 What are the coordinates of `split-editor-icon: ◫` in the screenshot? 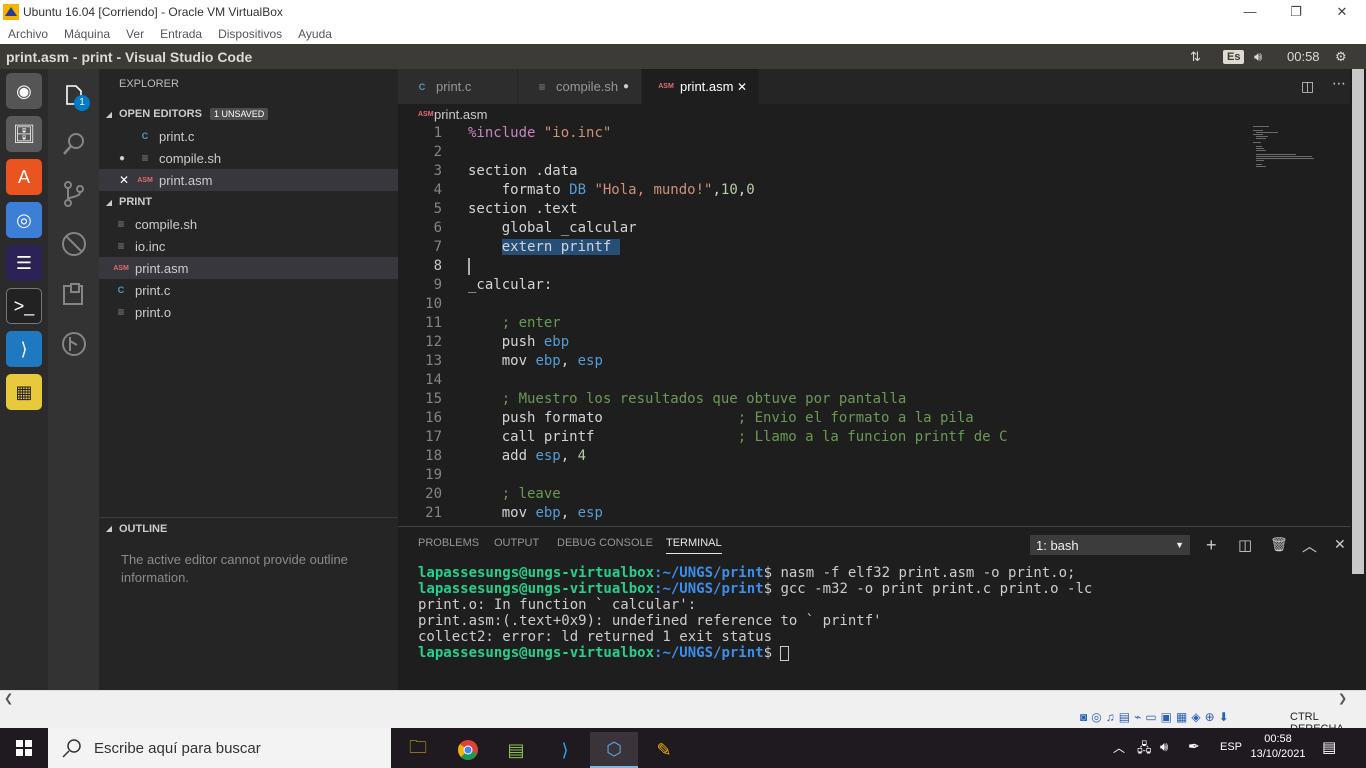 It's located at (1307, 86).